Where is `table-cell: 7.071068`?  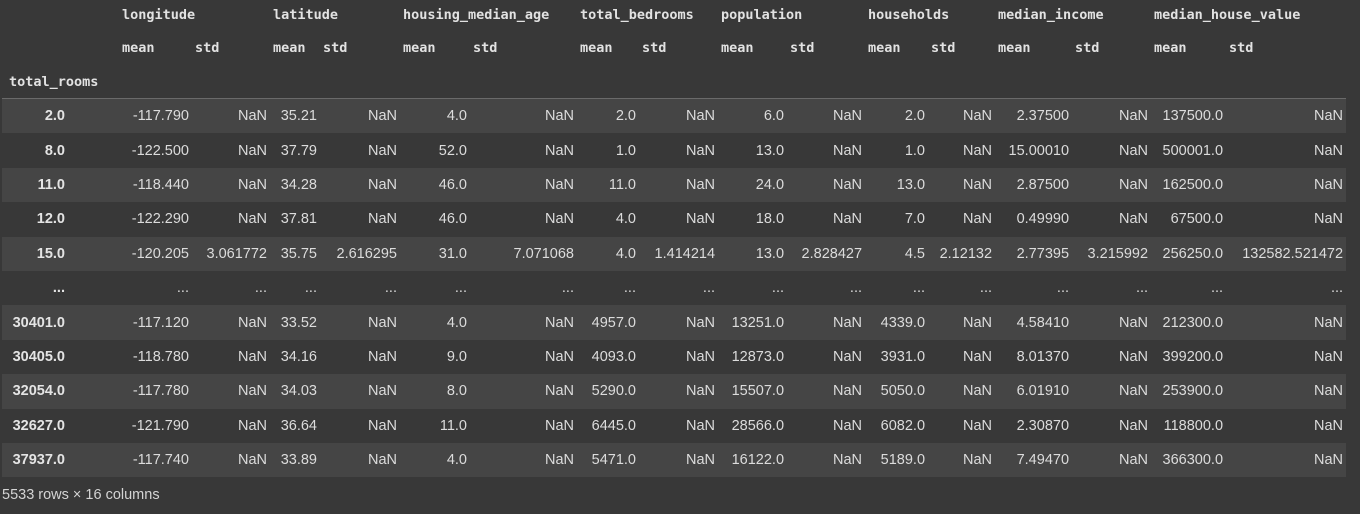
table-cell: 7.071068 is located at coordinates (523, 253).